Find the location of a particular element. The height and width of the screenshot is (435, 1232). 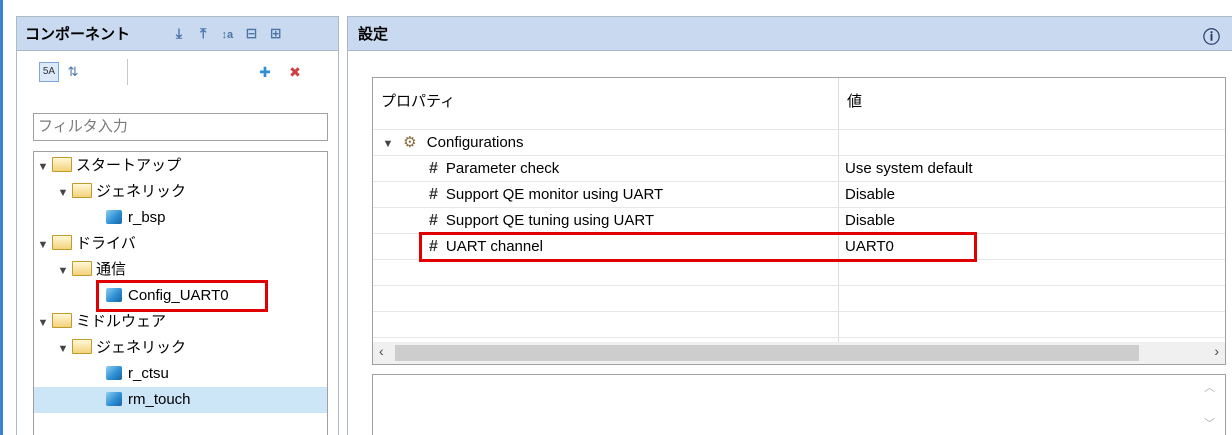

collapse-all-icon: ⊟ is located at coordinates (252, 33).